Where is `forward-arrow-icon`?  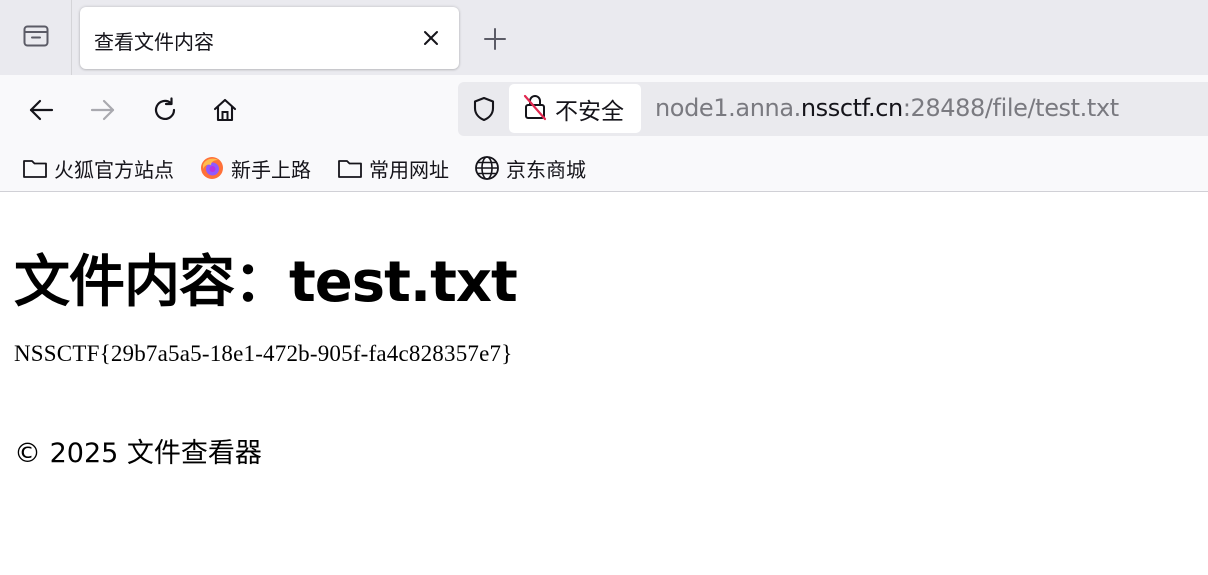
forward-arrow-icon is located at coordinates (102, 110).